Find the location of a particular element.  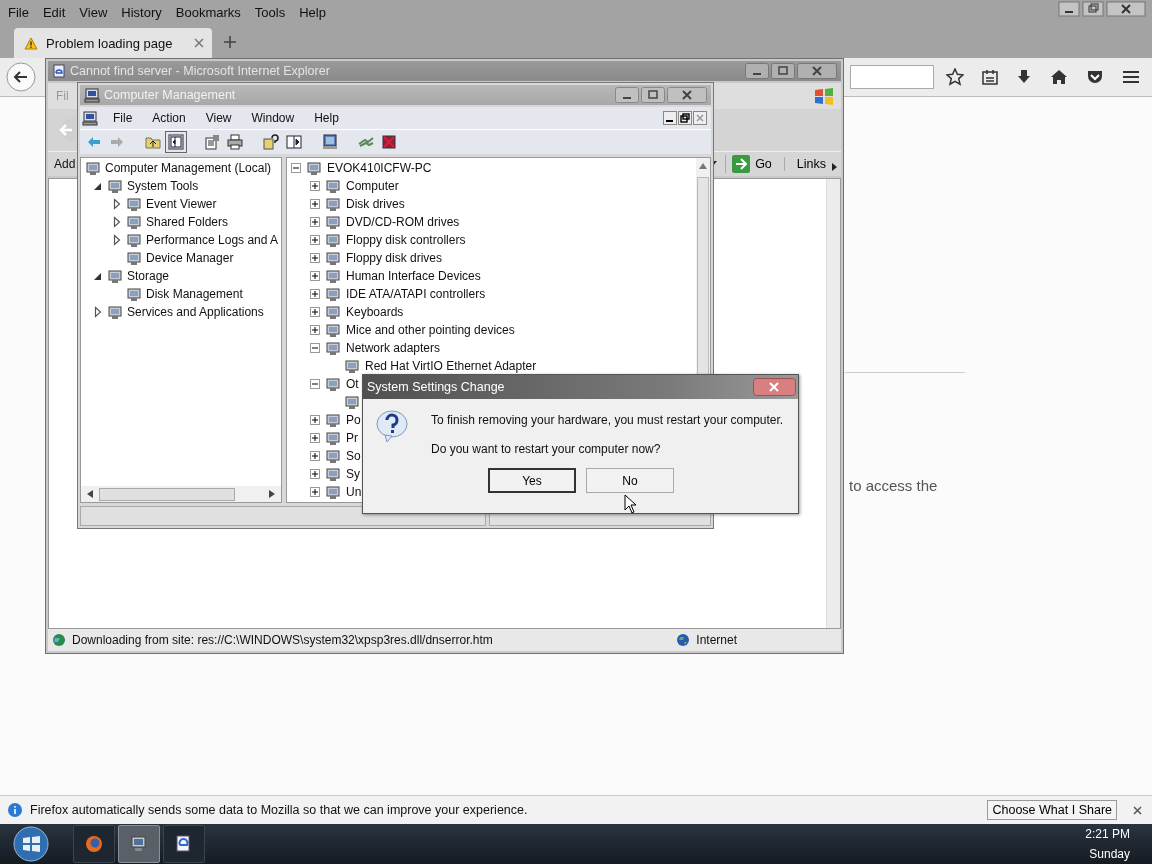

tree-item: Po is located at coordinates (354, 420).